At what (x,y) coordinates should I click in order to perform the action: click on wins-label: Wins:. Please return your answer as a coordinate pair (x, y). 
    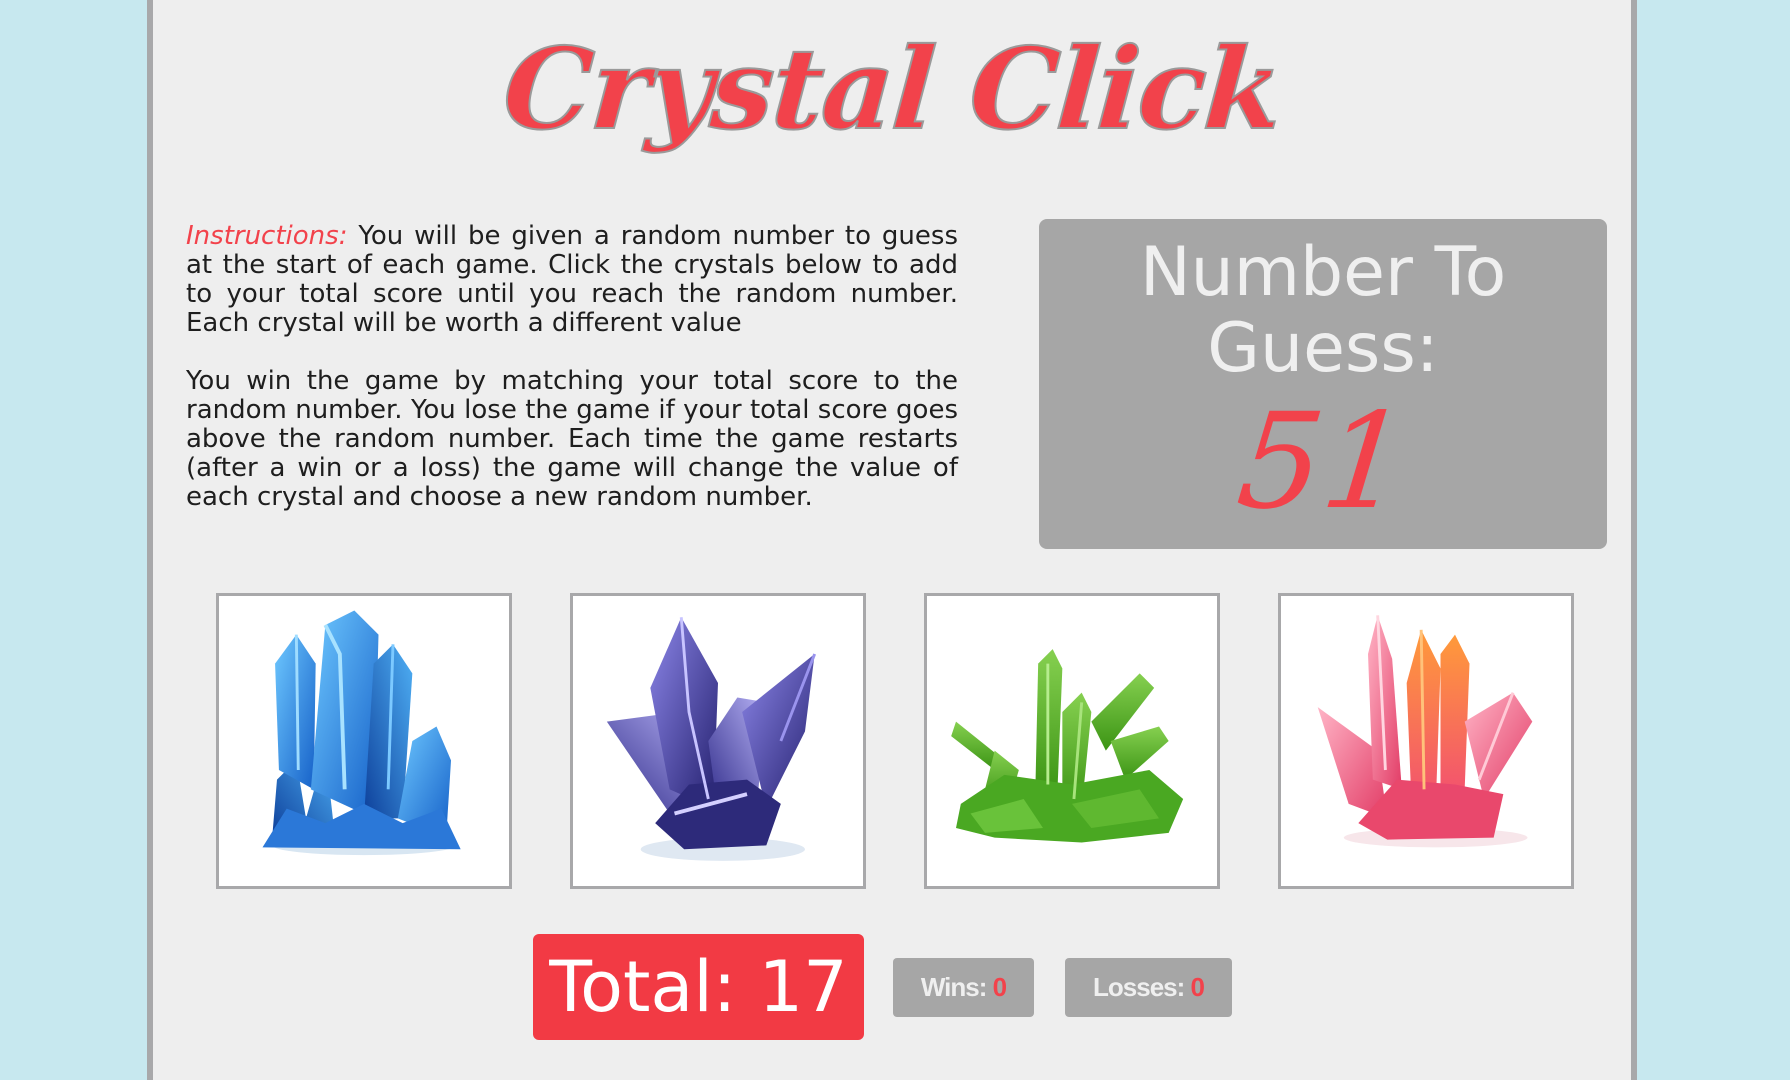
    Looking at the image, I should click on (954, 987).